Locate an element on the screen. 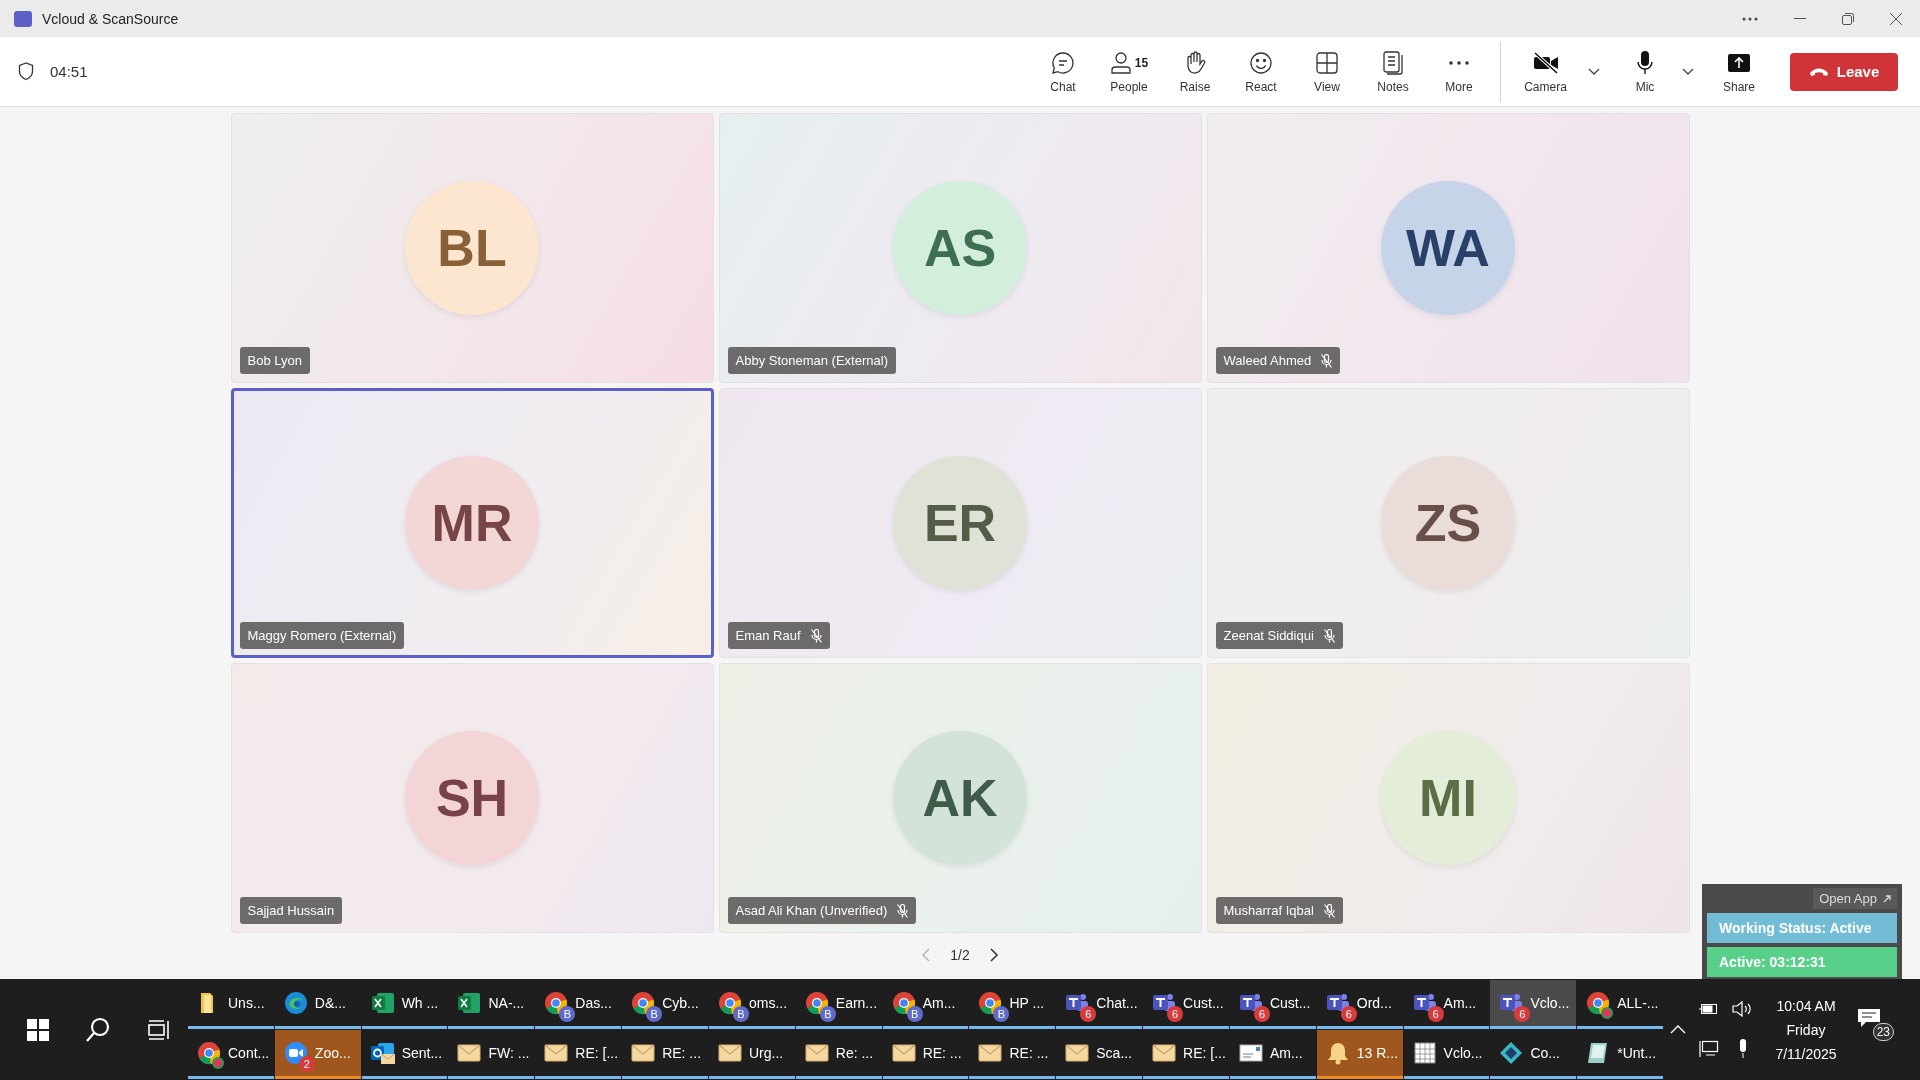  open-app-button: Open App is located at coordinates (1855, 898).